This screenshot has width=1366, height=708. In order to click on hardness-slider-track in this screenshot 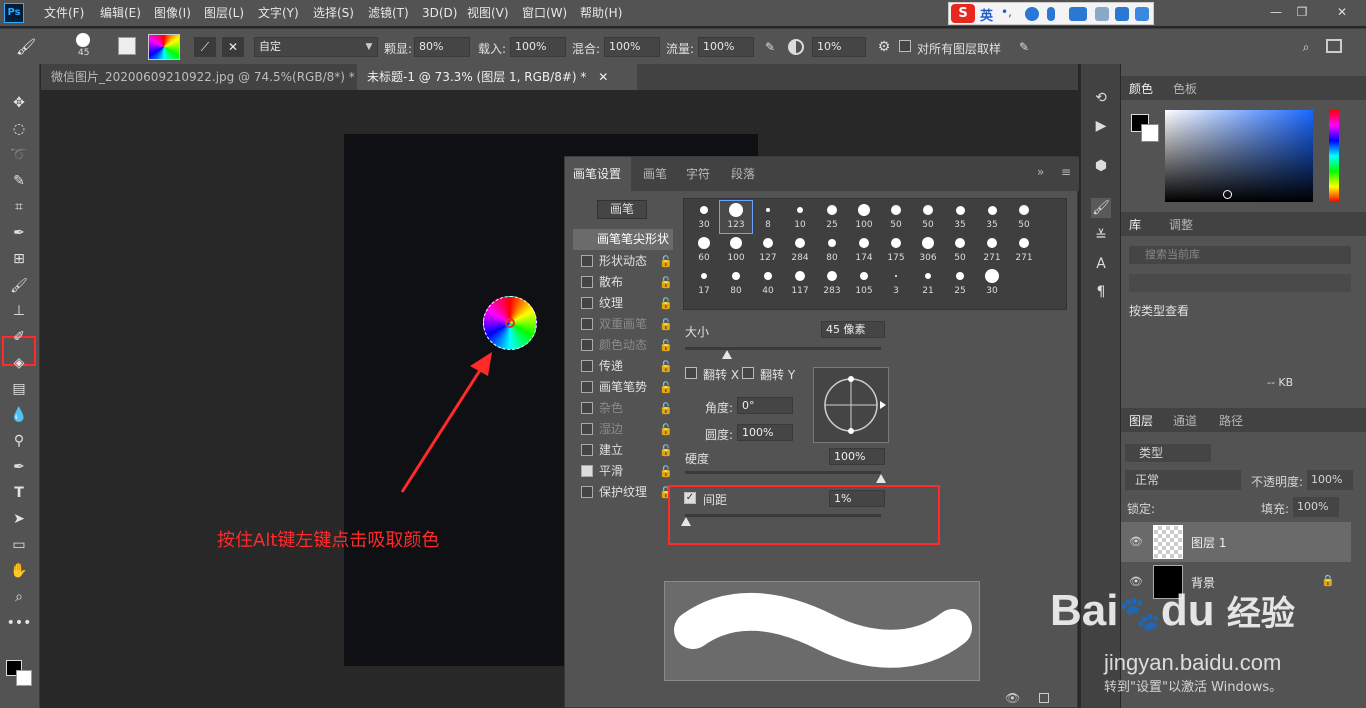, I will do `click(783, 472)`.